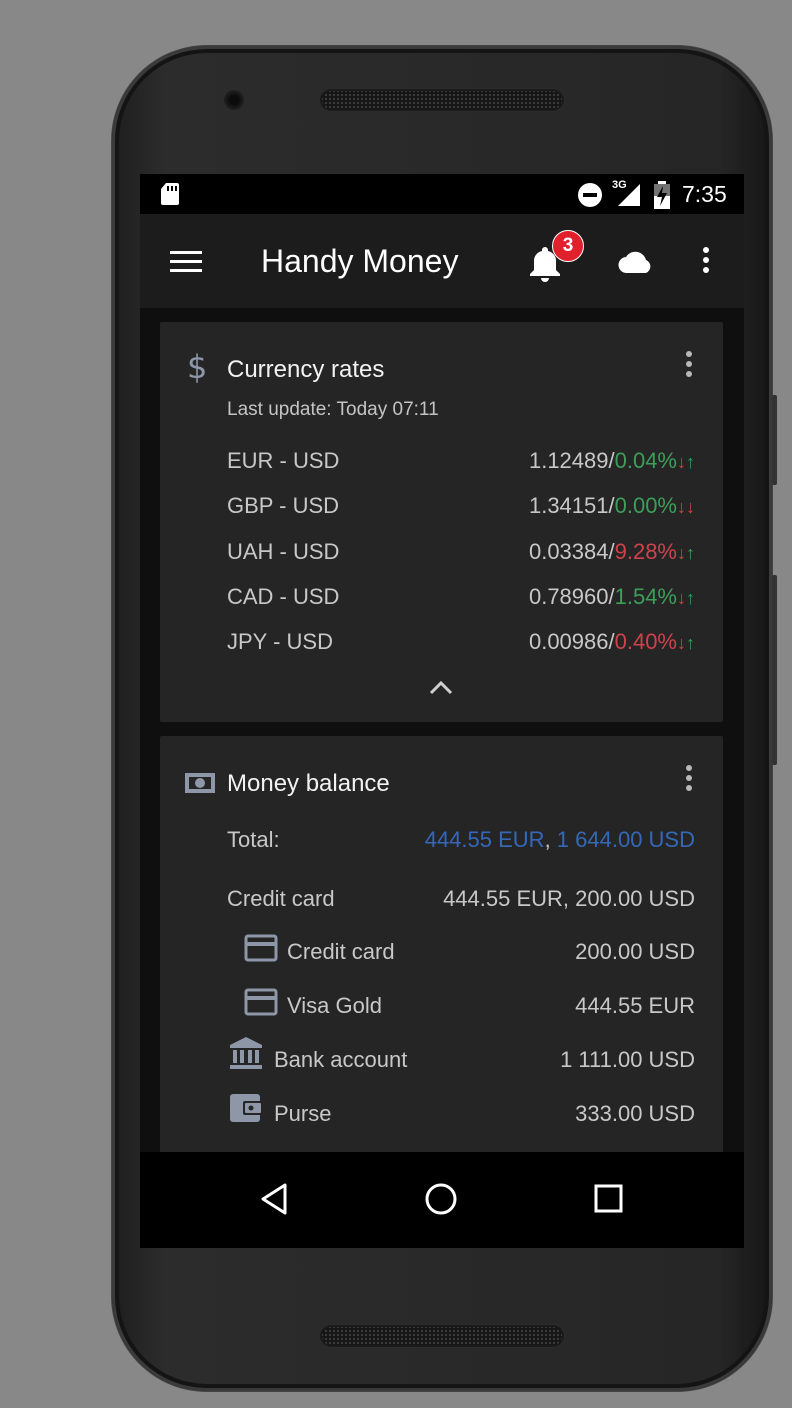  What do you see at coordinates (340, 1060) in the screenshot?
I see `account-label: Bank account` at bounding box center [340, 1060].